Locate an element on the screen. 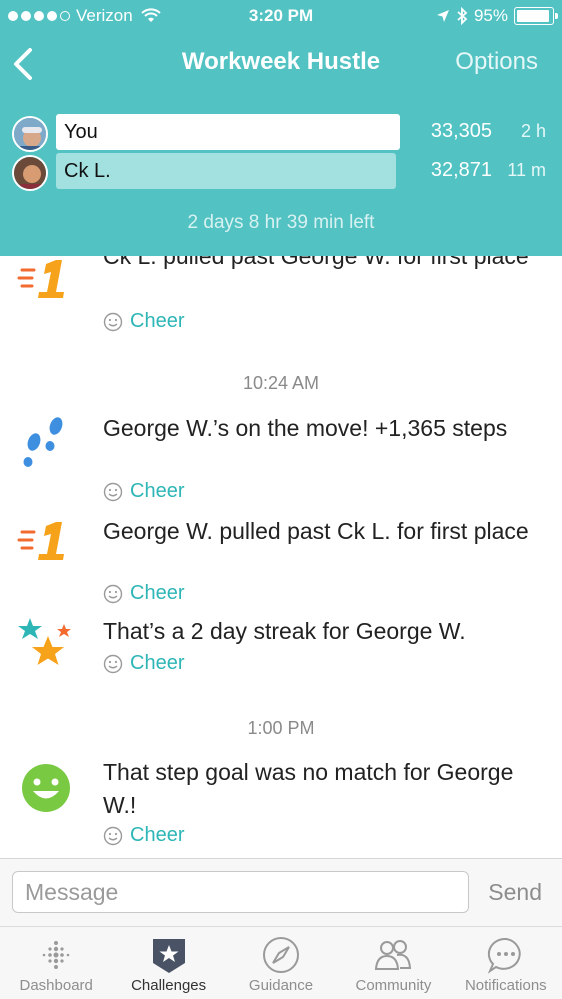 This screenshot has width=562, height=999. tab-notifications: Notifications is located at coordinates (506, 963).